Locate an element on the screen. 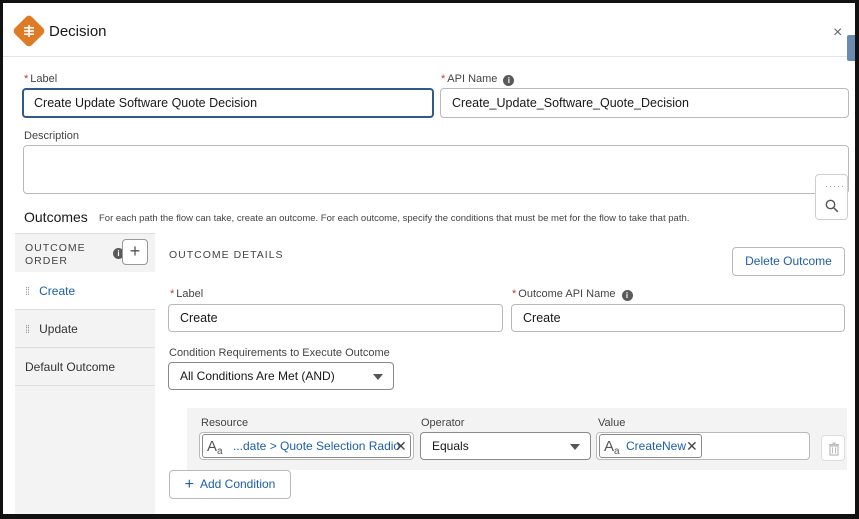  outcome-item-label: Update is located at coordinates (58, 329).